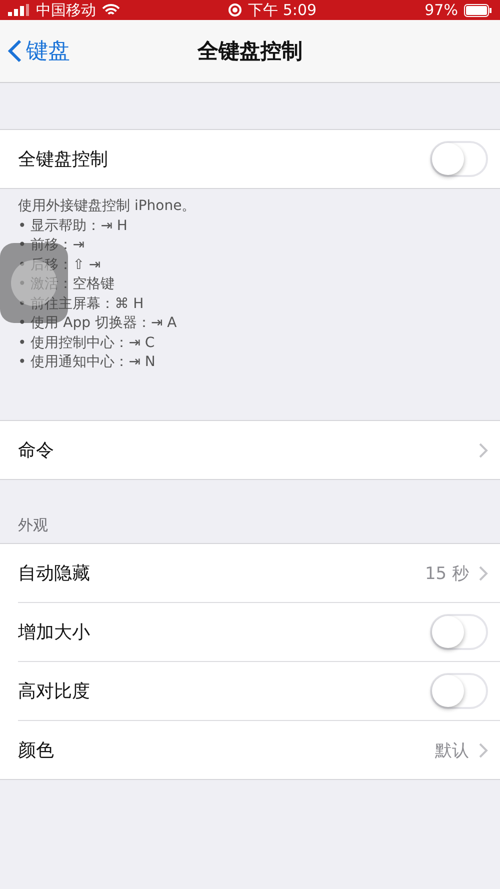  I want to click on row-label: 高对比度, so click(54, 691).